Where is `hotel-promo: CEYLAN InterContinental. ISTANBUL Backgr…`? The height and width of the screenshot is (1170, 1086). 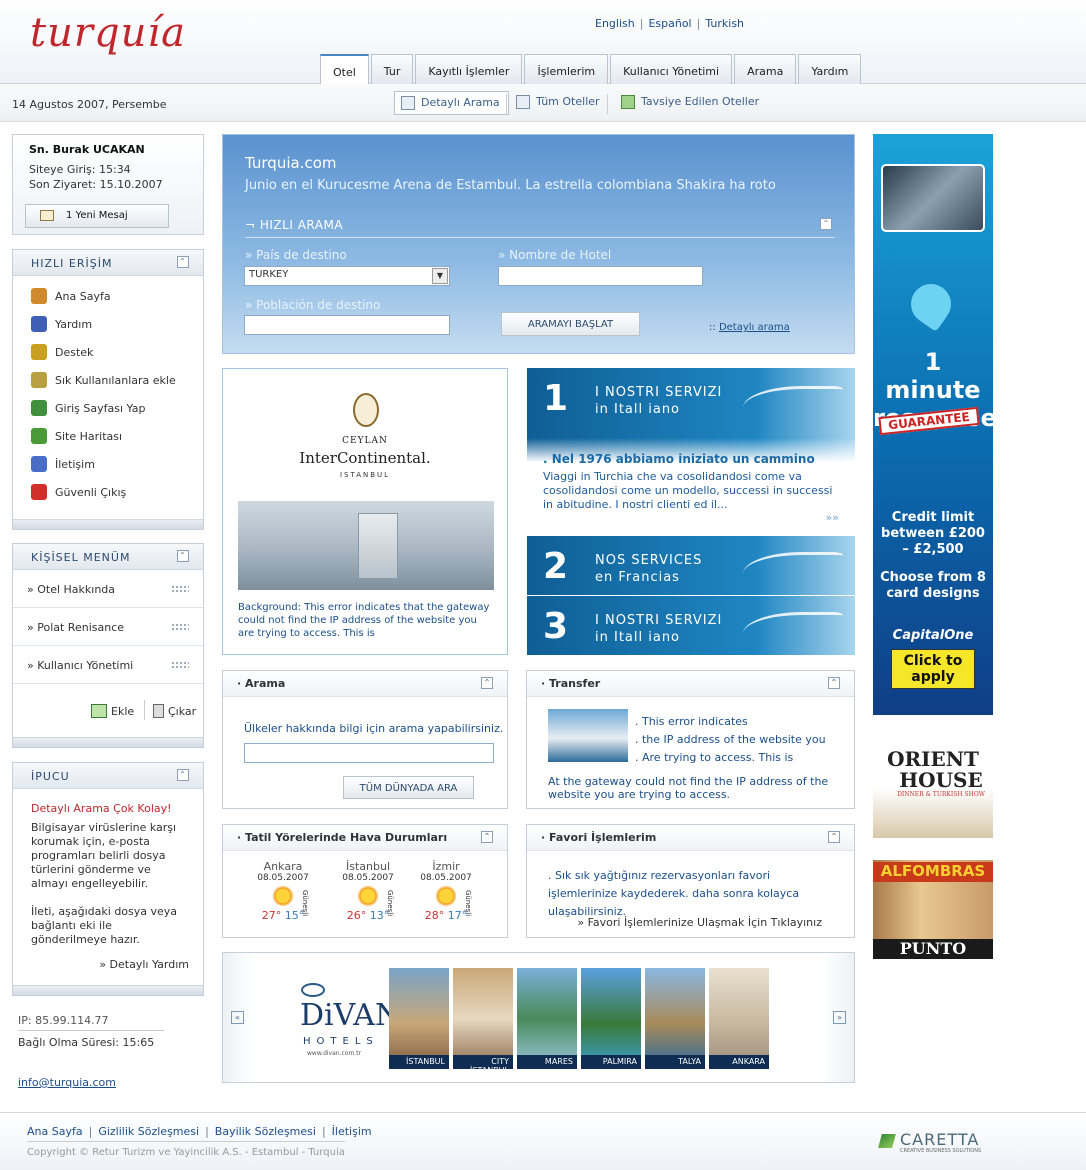 hotel-promo: CEYLAN InterContinental. ISTANBUL Backgr… is located at coordinates (365, 511).